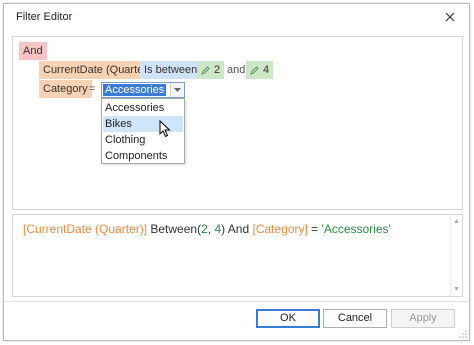 The height and width of the screenshot is (345, 474). I want to click on expr-between: Between(, so click(174, 229).